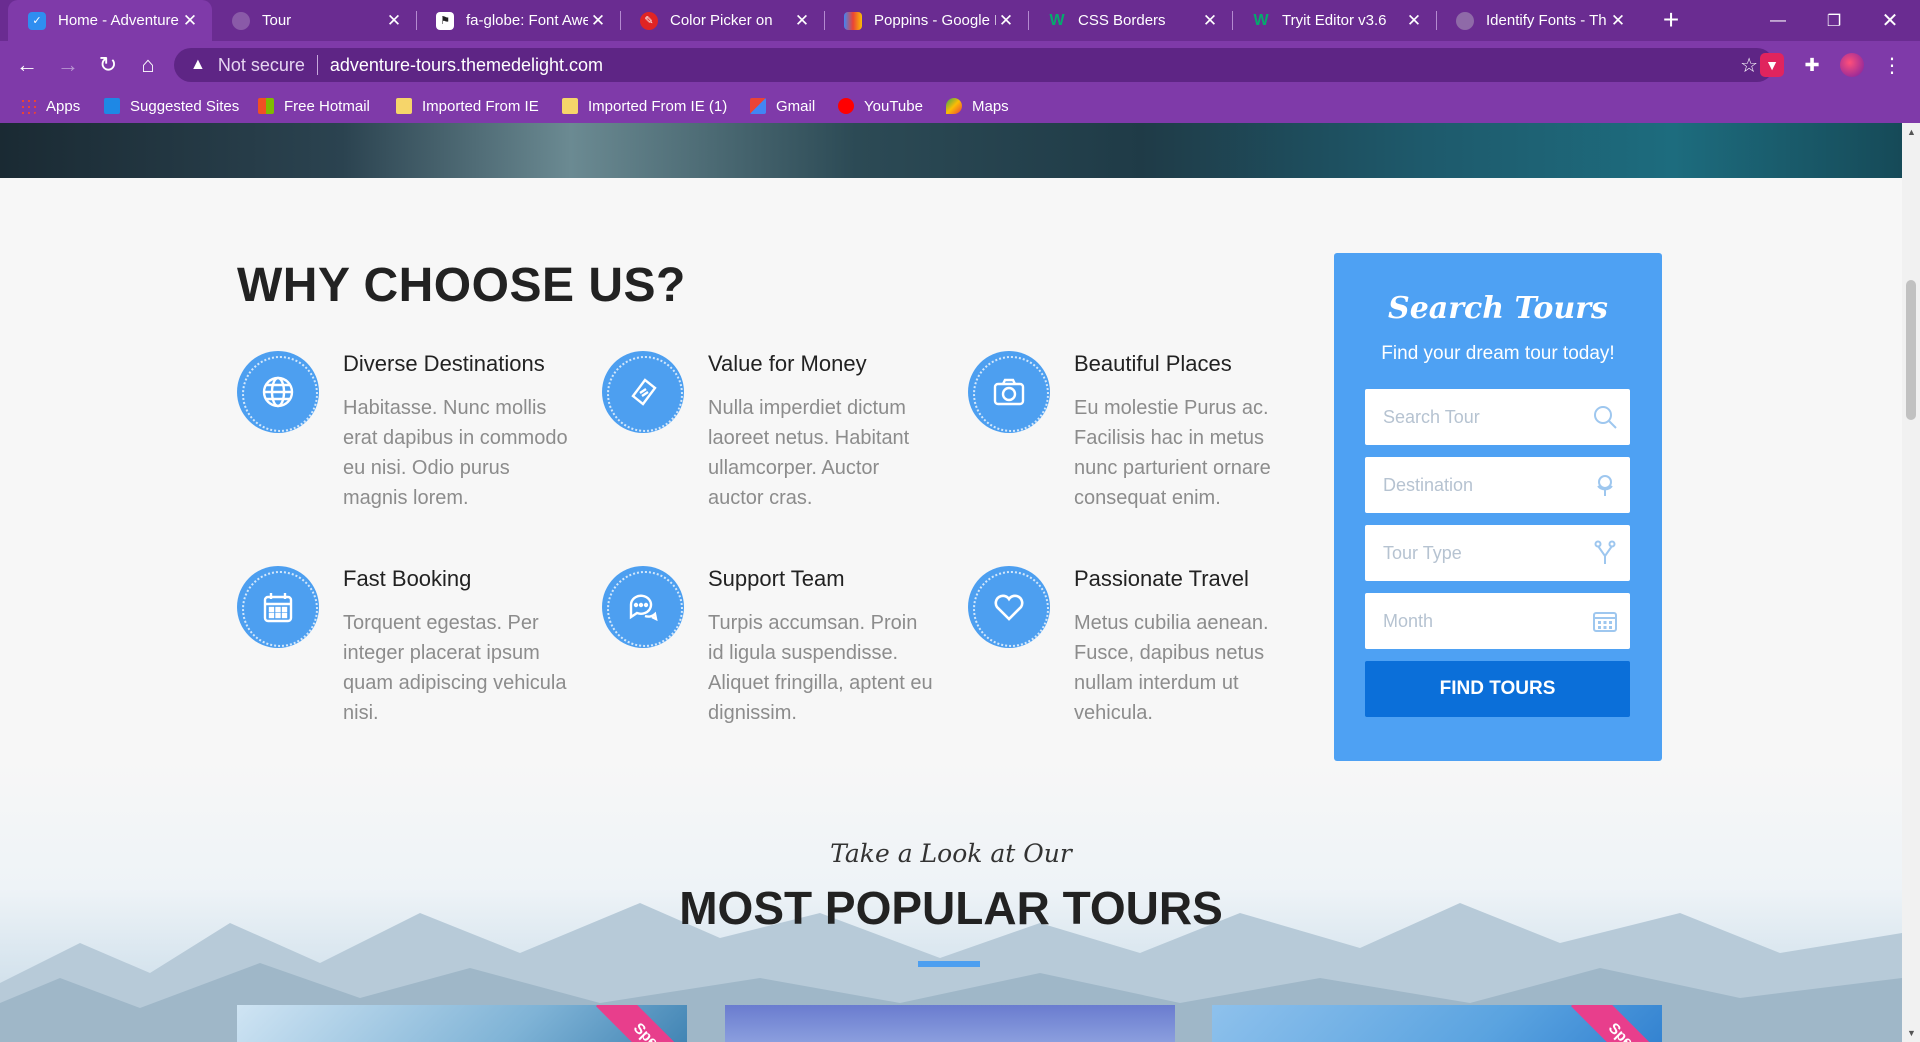 Image resolution: width=1920 pixels, height=1042 pixels. What do you see at coordinates (643, 392) in the screenshot?
I see `ticket-icon` at bounding box center [643, 392].